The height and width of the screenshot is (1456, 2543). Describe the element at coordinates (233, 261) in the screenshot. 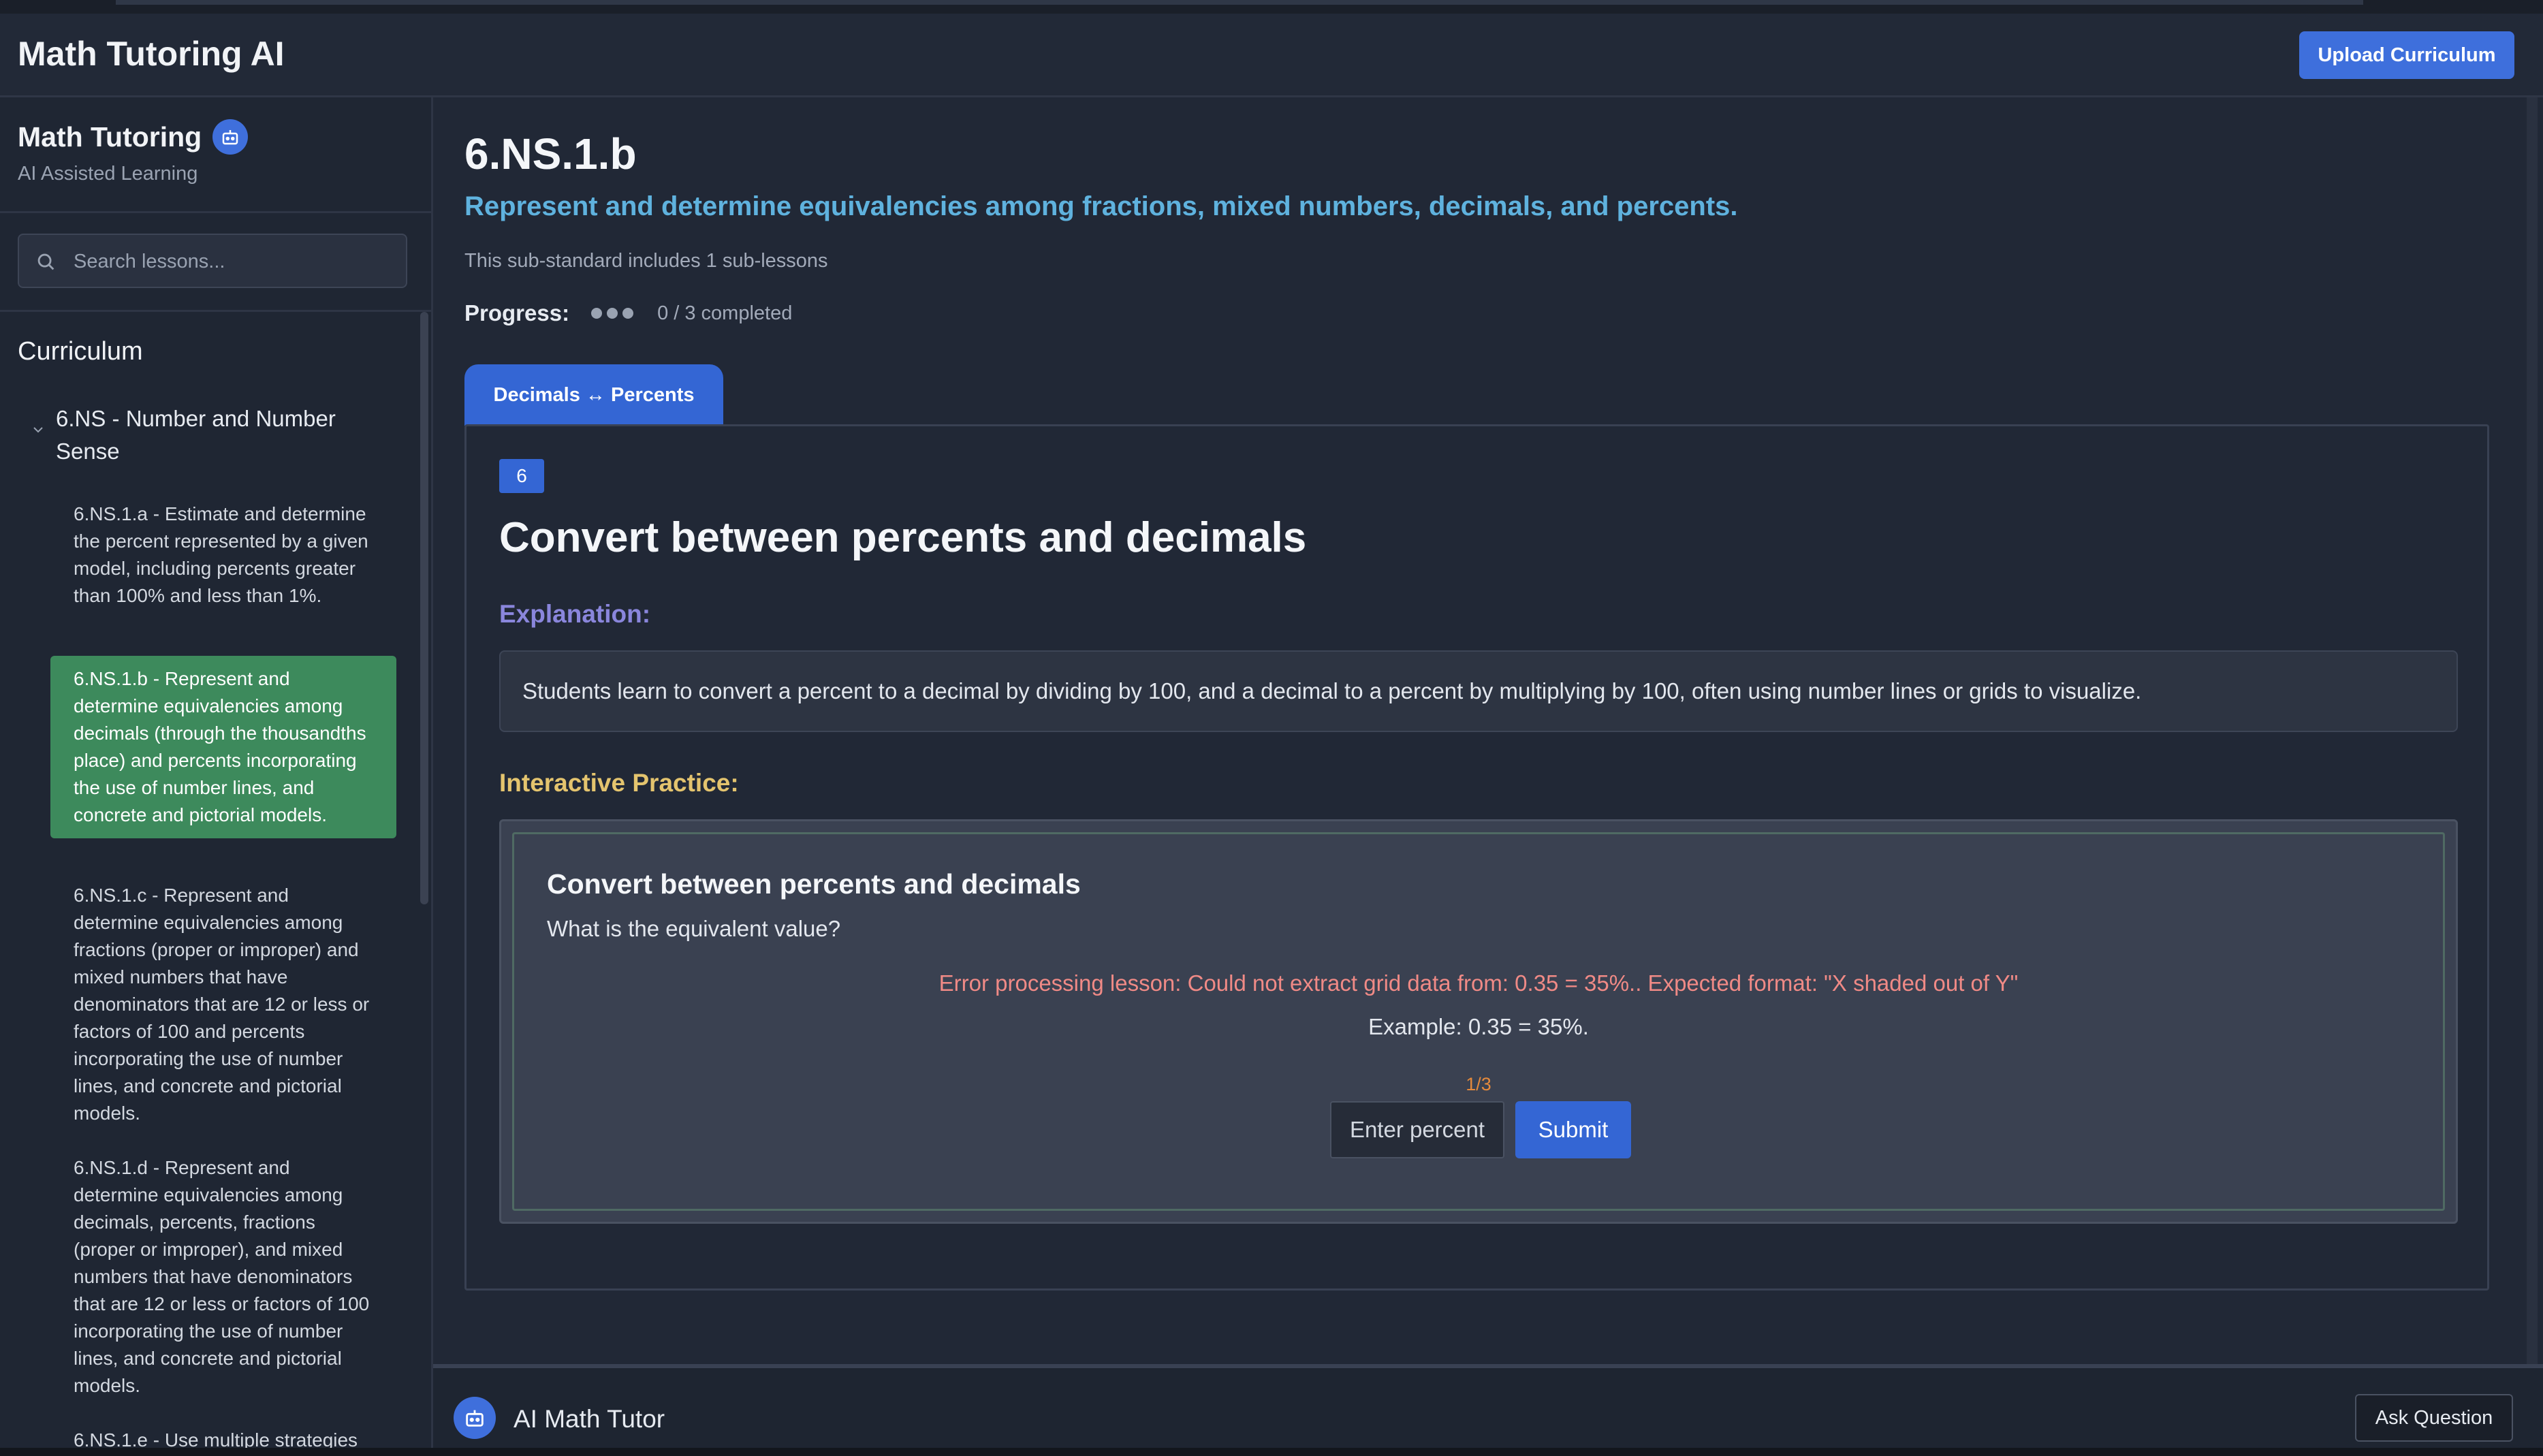

I see `search-input` at that location.